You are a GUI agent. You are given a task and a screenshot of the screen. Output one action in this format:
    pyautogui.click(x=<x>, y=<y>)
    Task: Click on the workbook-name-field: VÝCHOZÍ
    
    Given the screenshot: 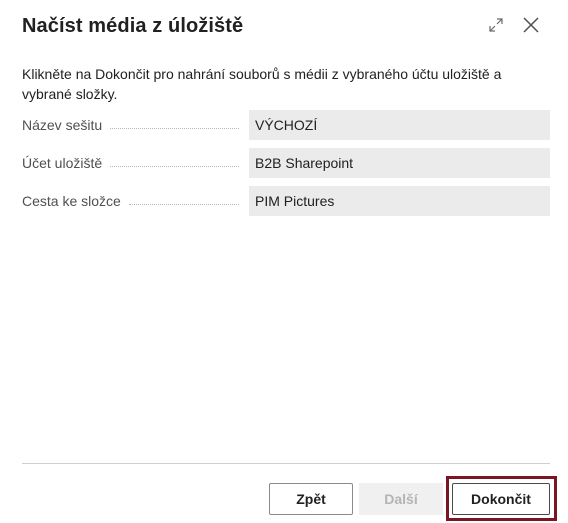 What is the action you would take?
    pyautogui.click(x=399, y=125)
    